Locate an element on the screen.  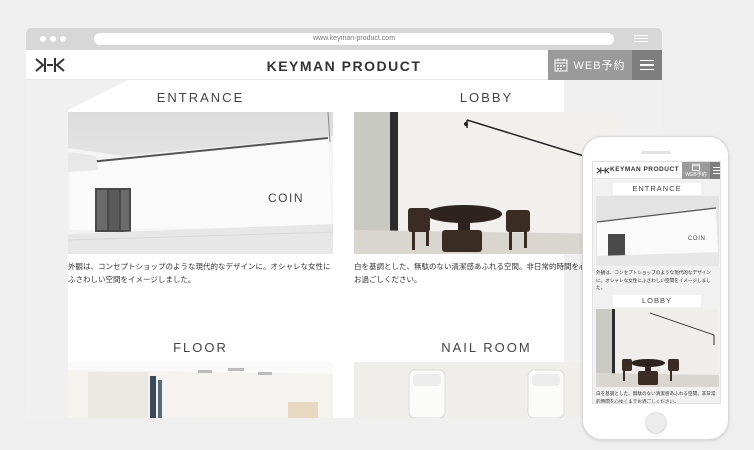
phone-site-header: KEYMAN PRODUCT WEB予約 is located at coordinates (656, 170).